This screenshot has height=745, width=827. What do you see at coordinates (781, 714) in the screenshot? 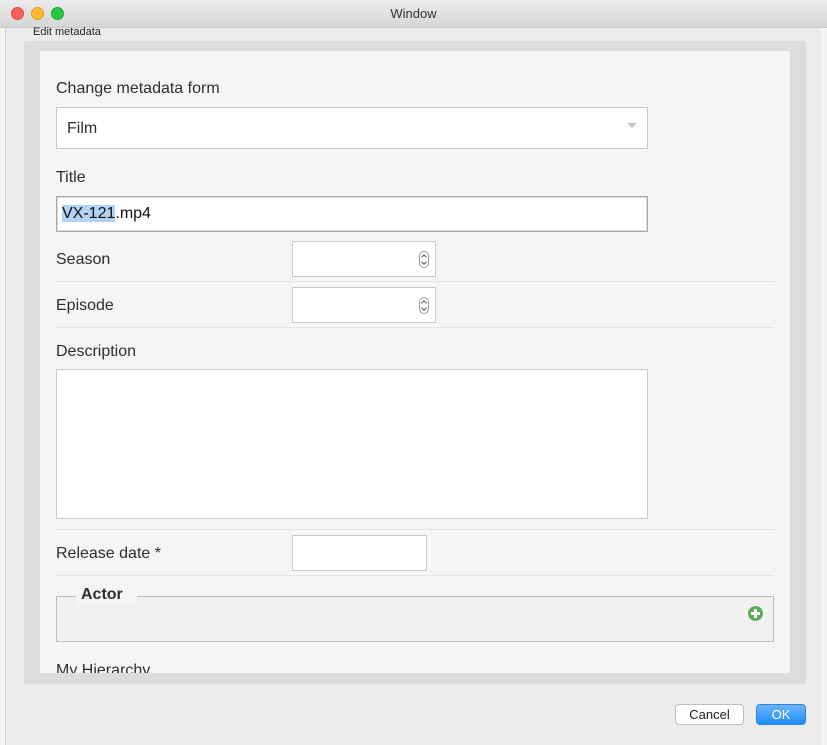
I see `ok-button: OK` at bounding box center [781, 714].